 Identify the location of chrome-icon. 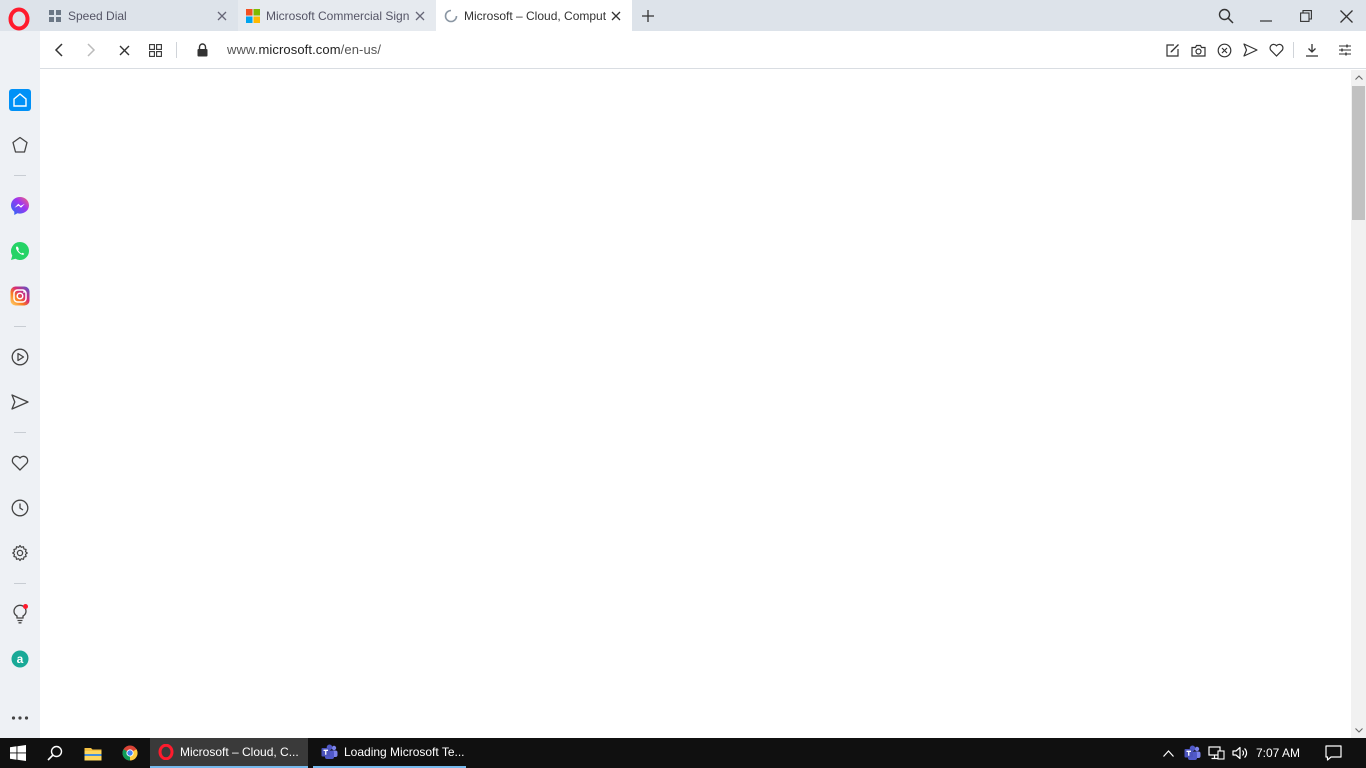
(130, 753).